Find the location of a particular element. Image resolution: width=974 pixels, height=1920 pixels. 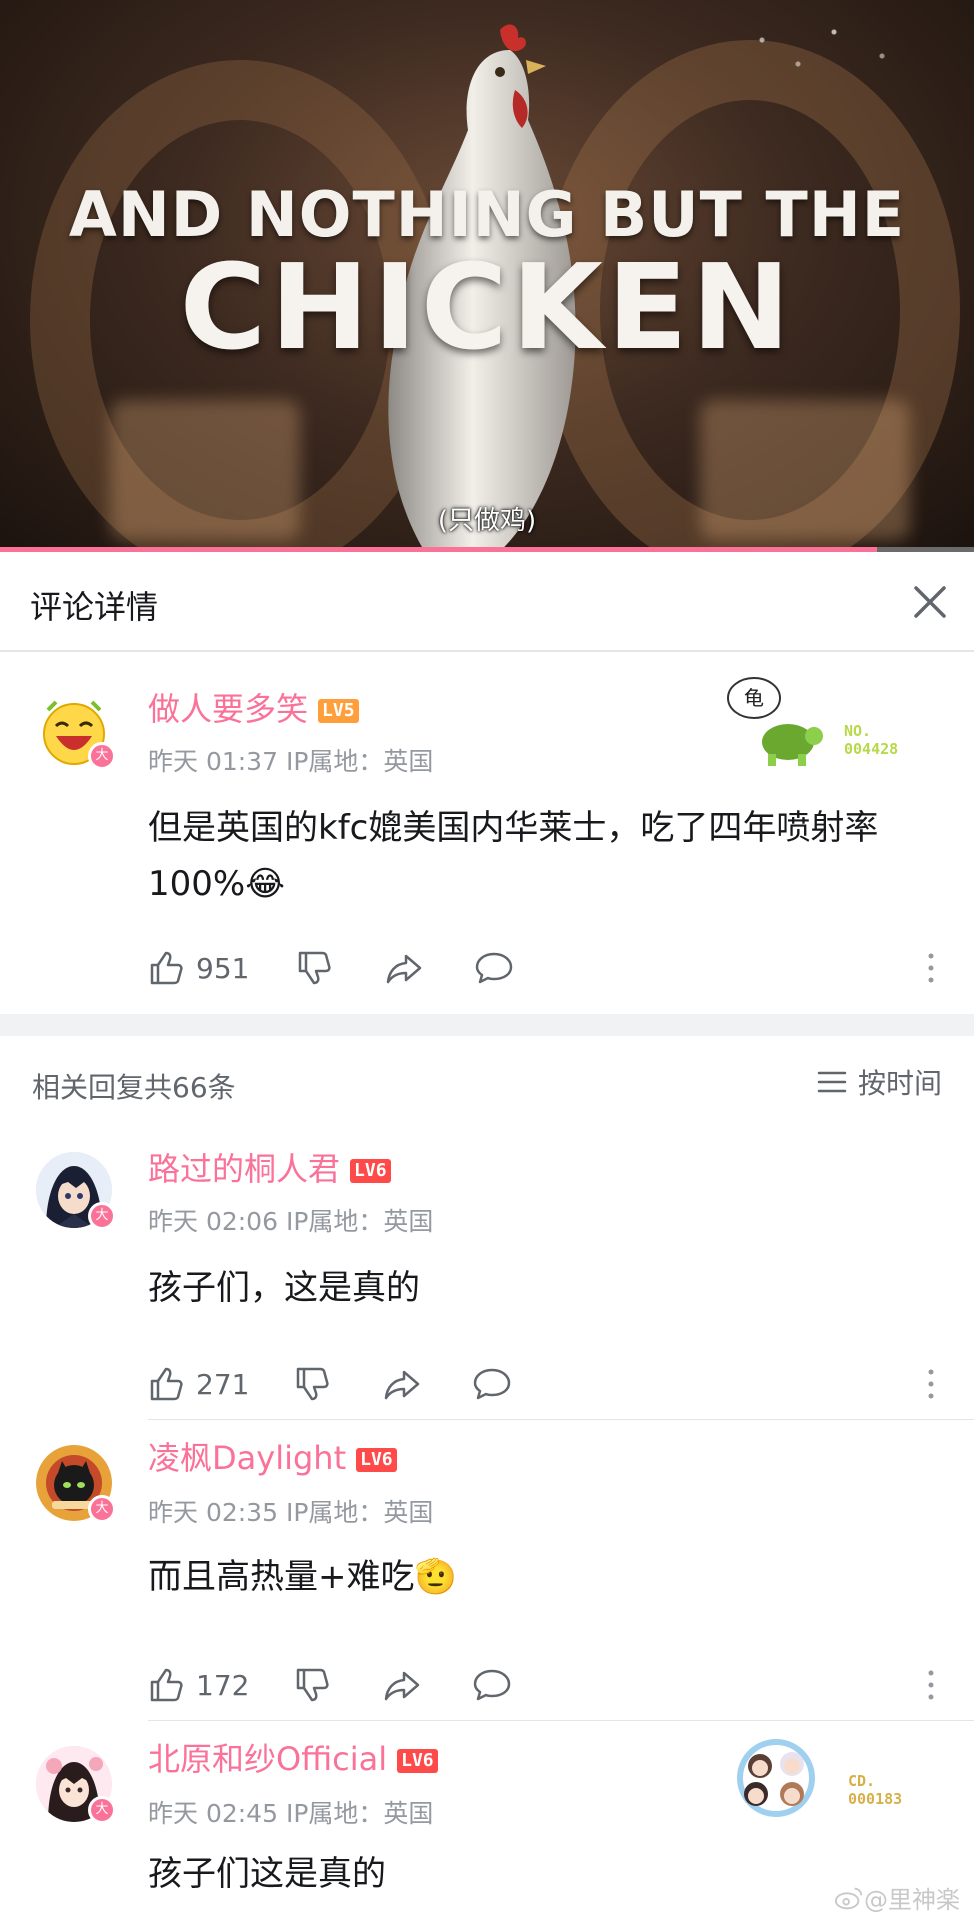

comment-text: 而且高热量+难吃🫡 is located at coordinates (302, 1577).